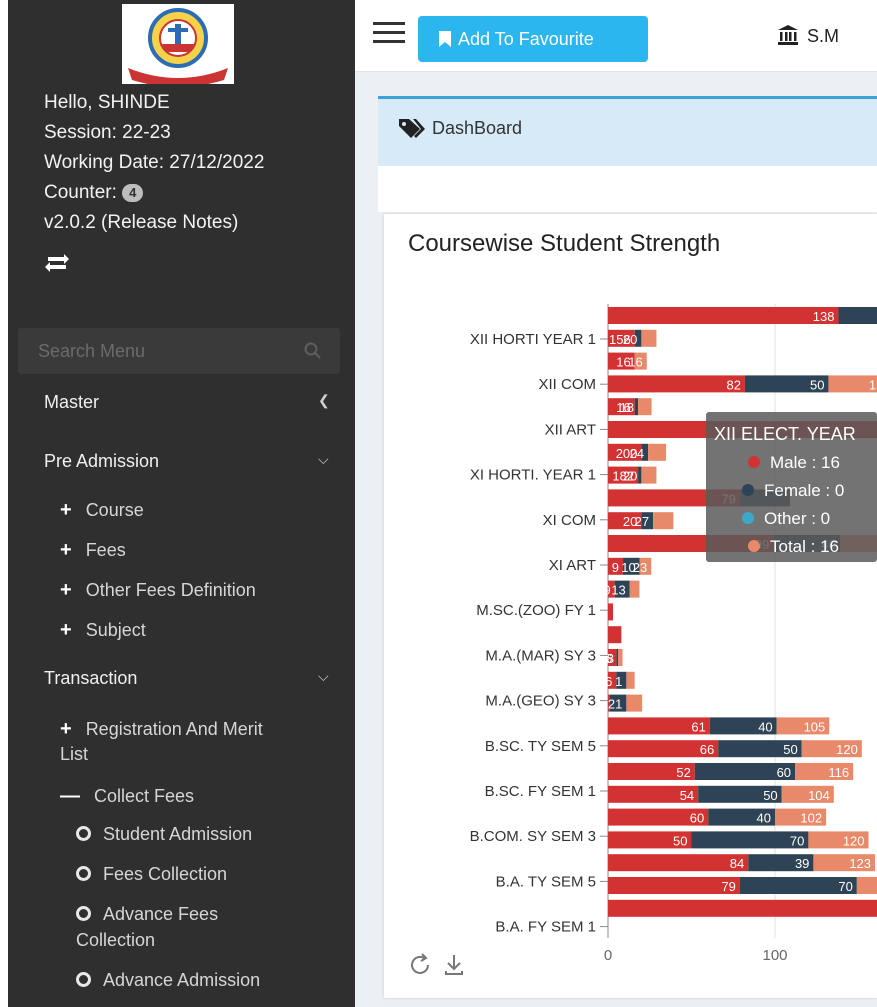 This screenshot has width=877, height=1007. Describe the element at coordinates (127, 796) in the screenshot. I see `menu-collect-fees: — Collect Fees` at that location.